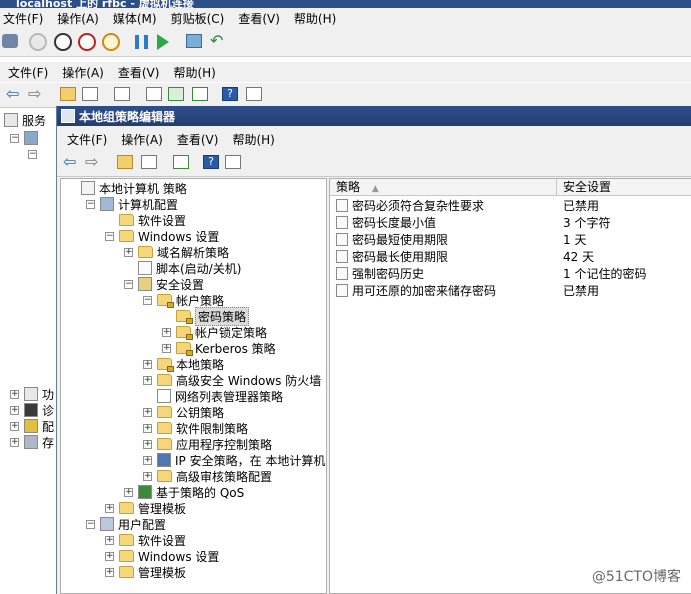 This screenshot has width=691, height=594. I want to click on cm-tree-item-services: 服务, so click(25, 120).